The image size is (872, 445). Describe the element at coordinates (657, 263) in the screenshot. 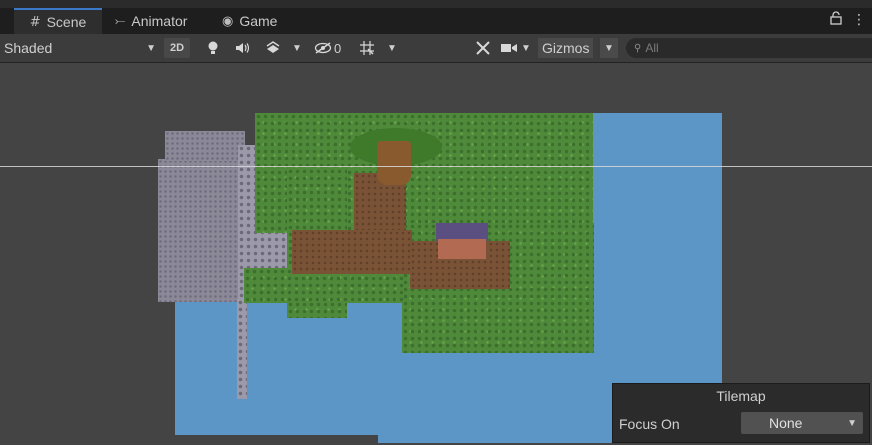

I see `water-tiles-east` at that location.